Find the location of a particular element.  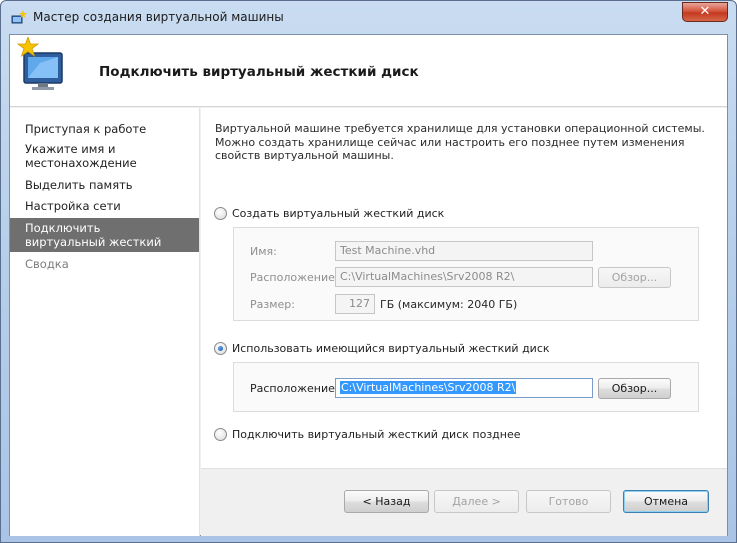

create-vhd-radio: Создать виртуальный жесткий диск is located at coordinates (364, 214).